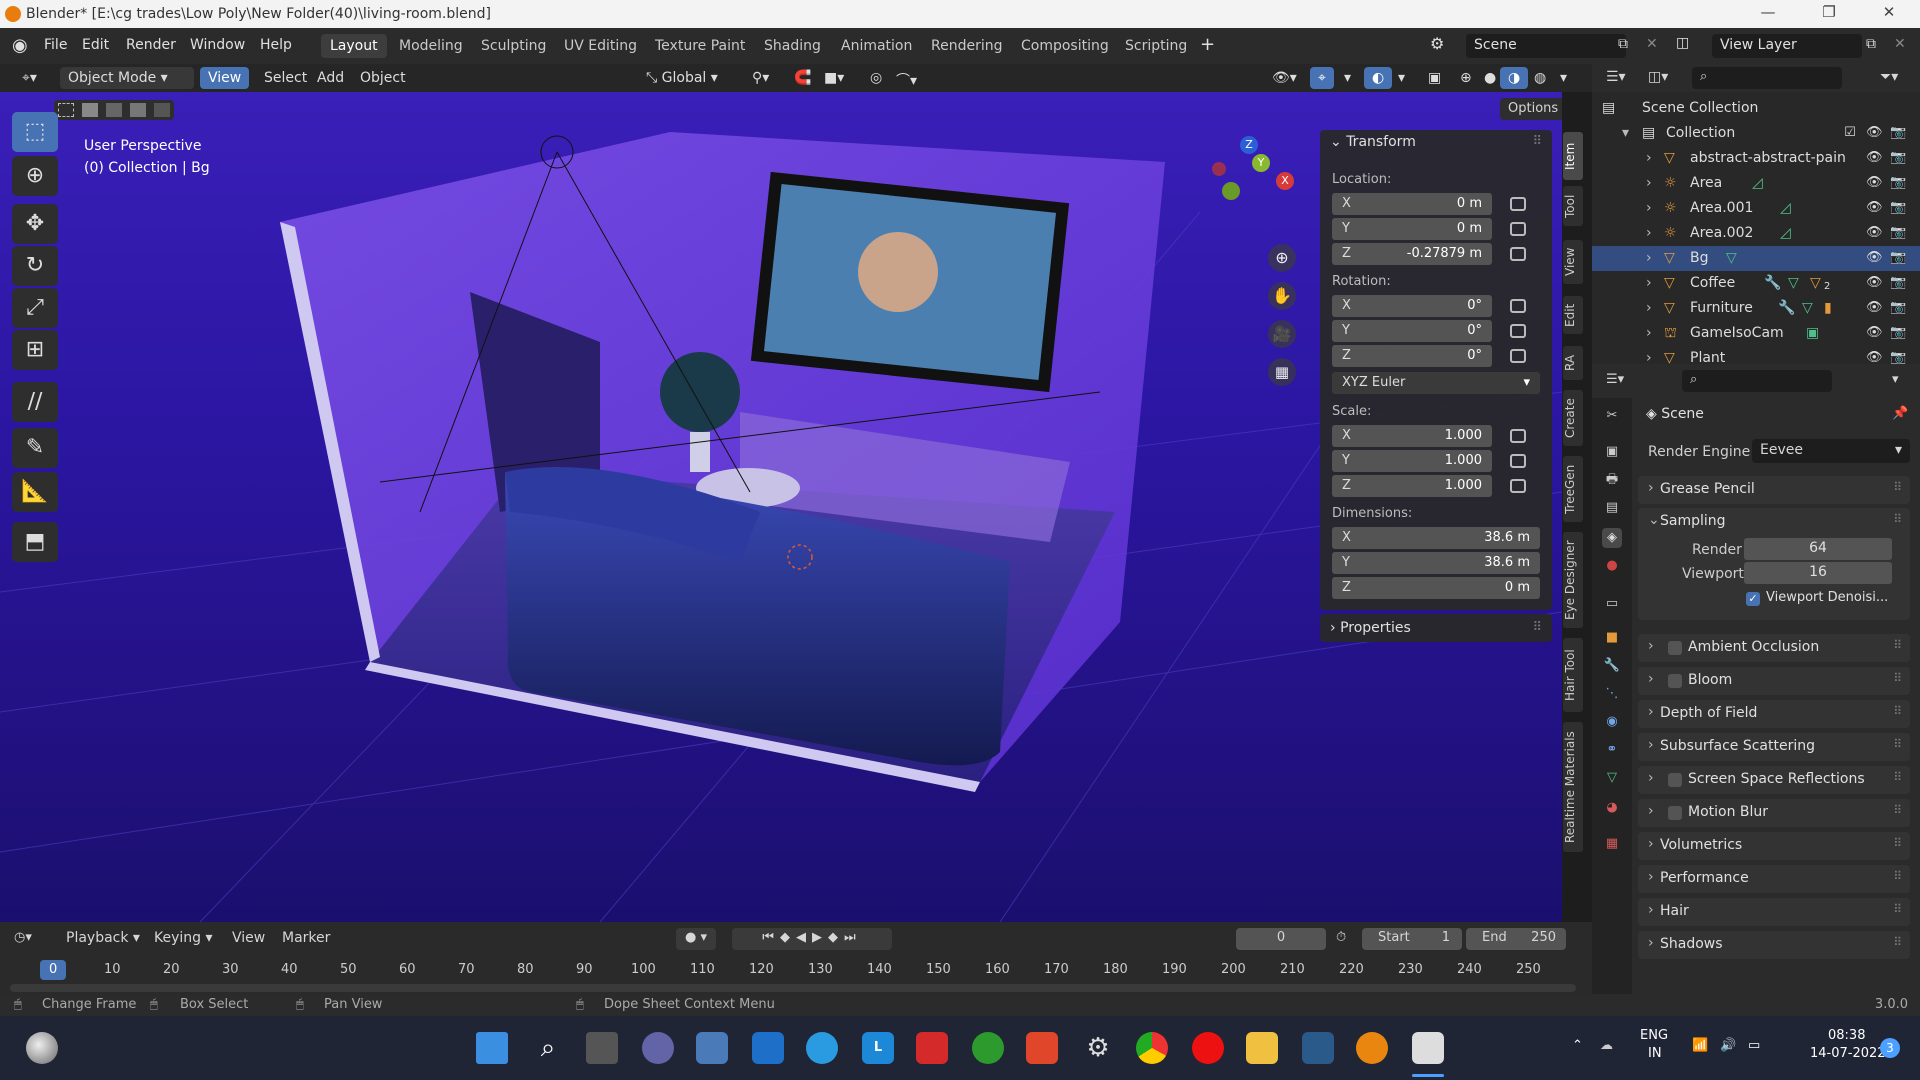  I want to click on material-shading-icon: ◑, so click(1514, 78).